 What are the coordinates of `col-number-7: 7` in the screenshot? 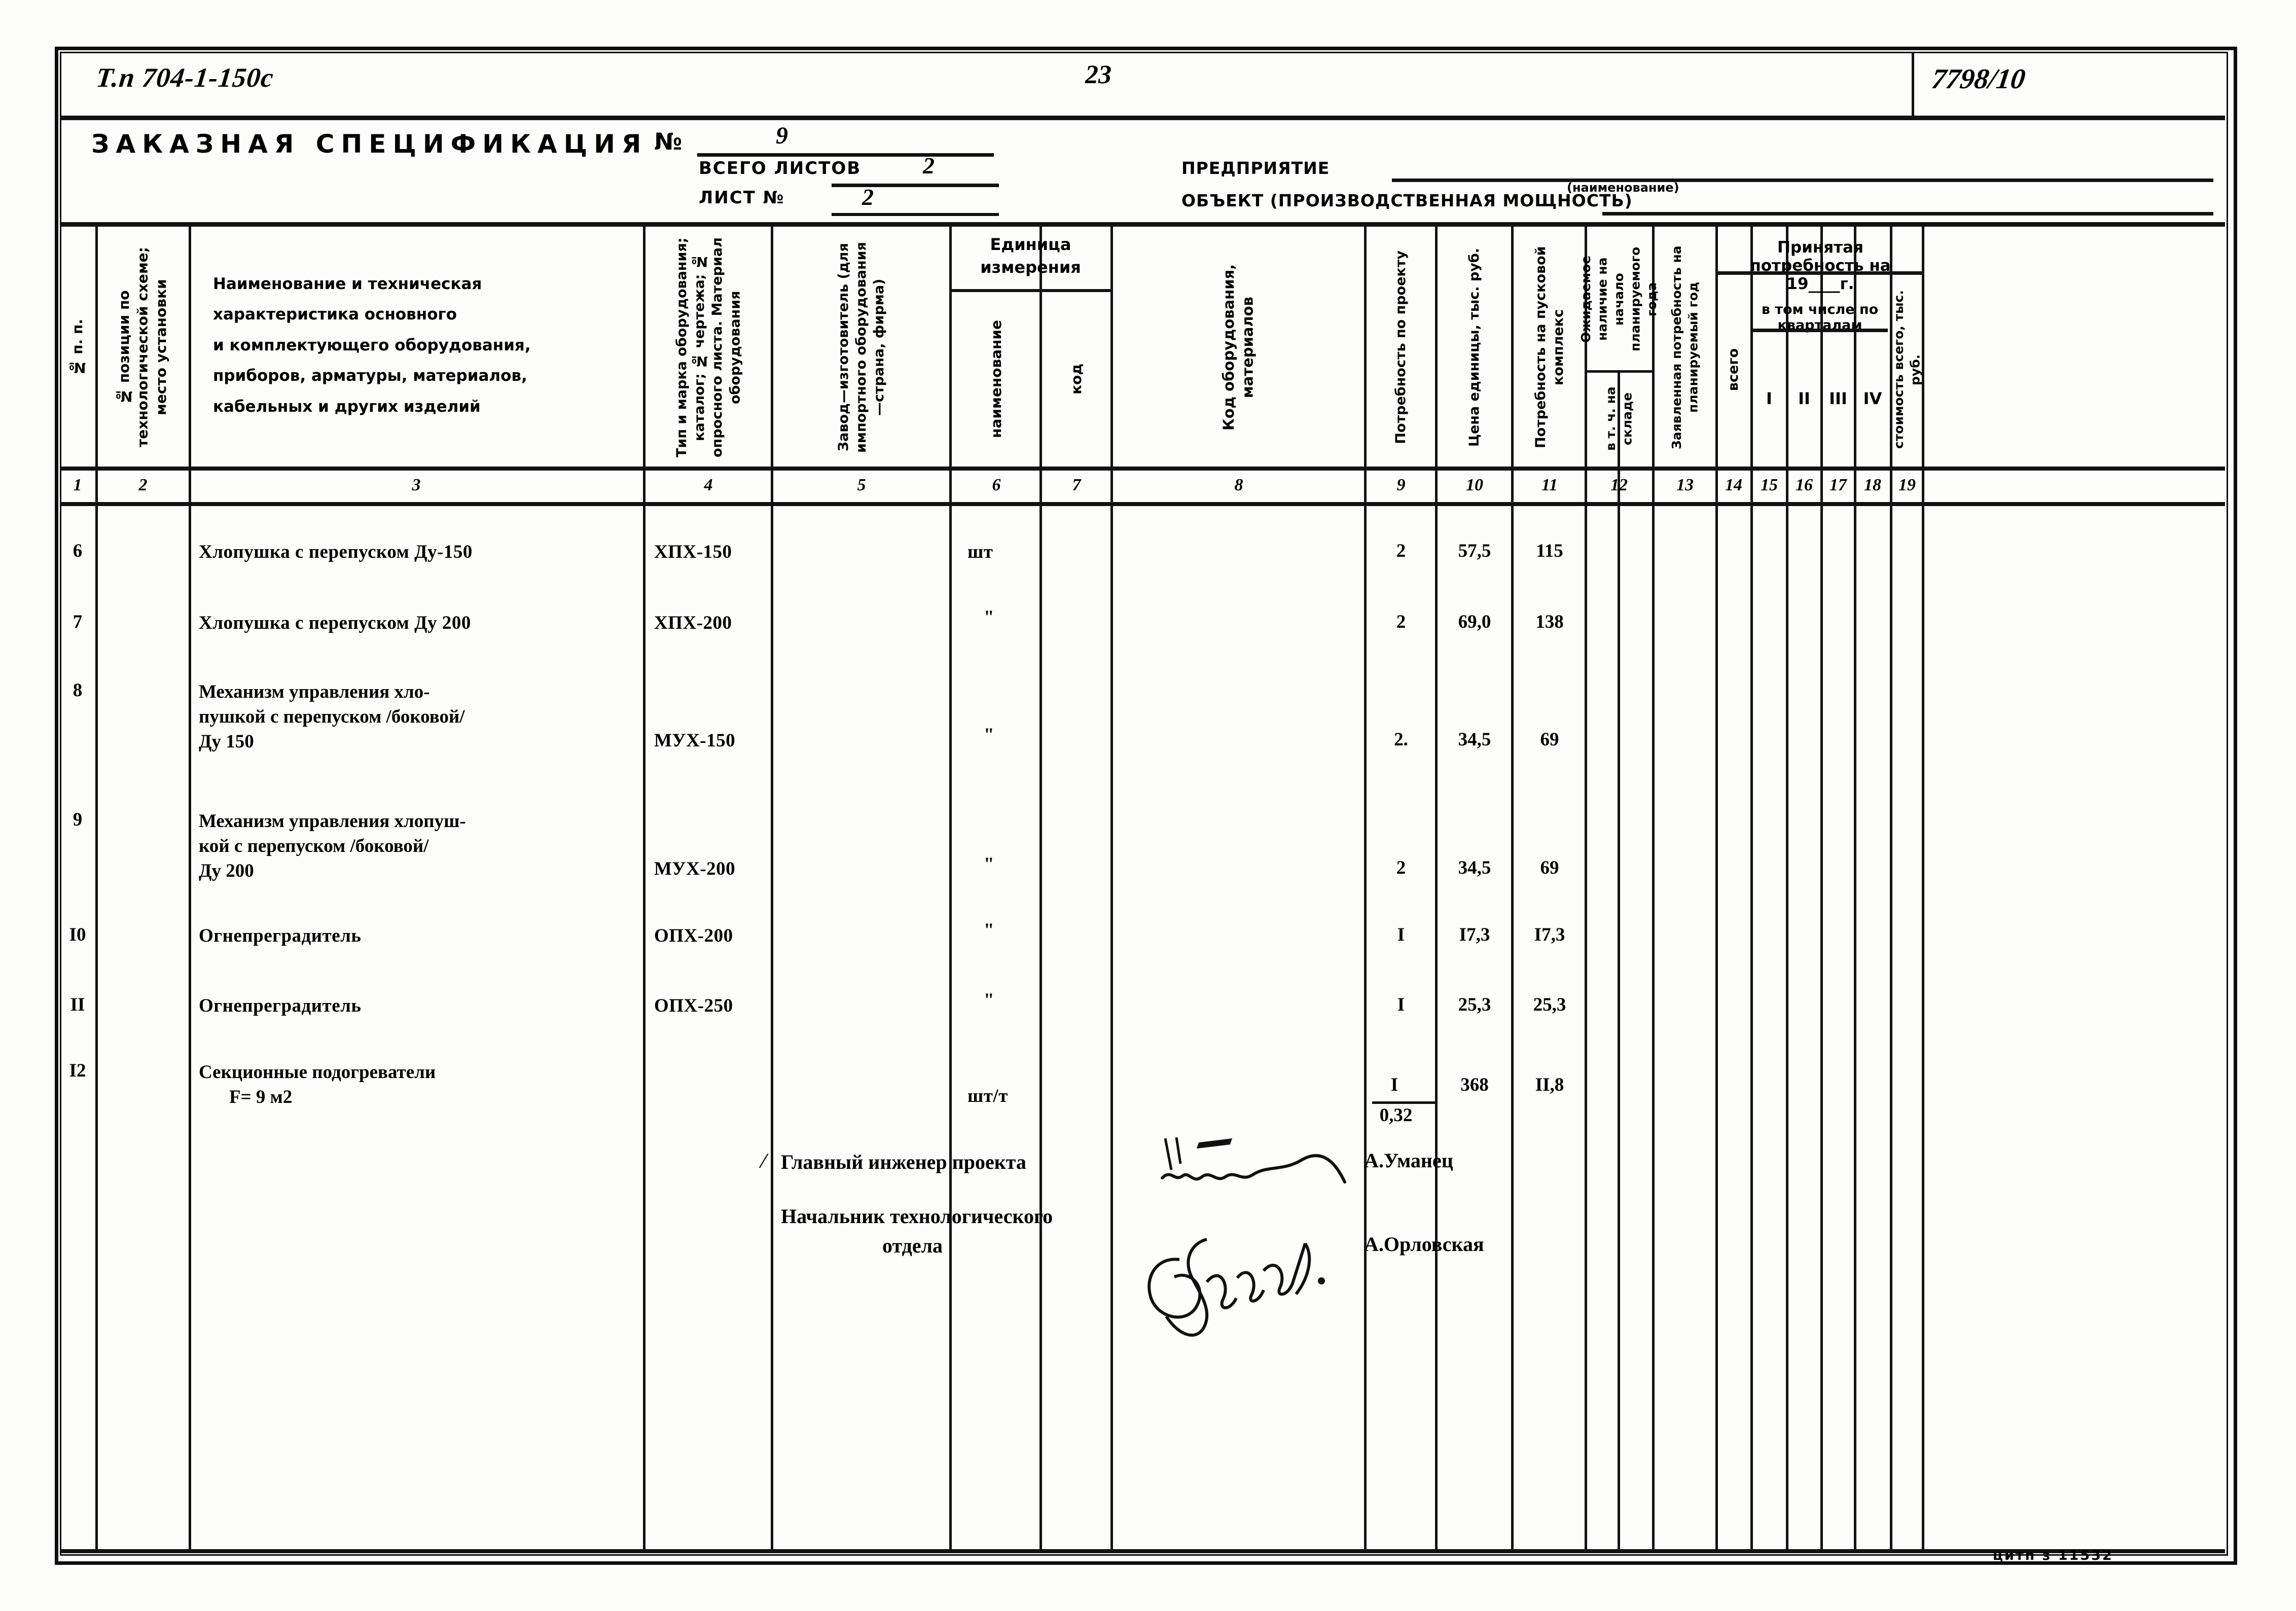 It's located at (1077, 485).